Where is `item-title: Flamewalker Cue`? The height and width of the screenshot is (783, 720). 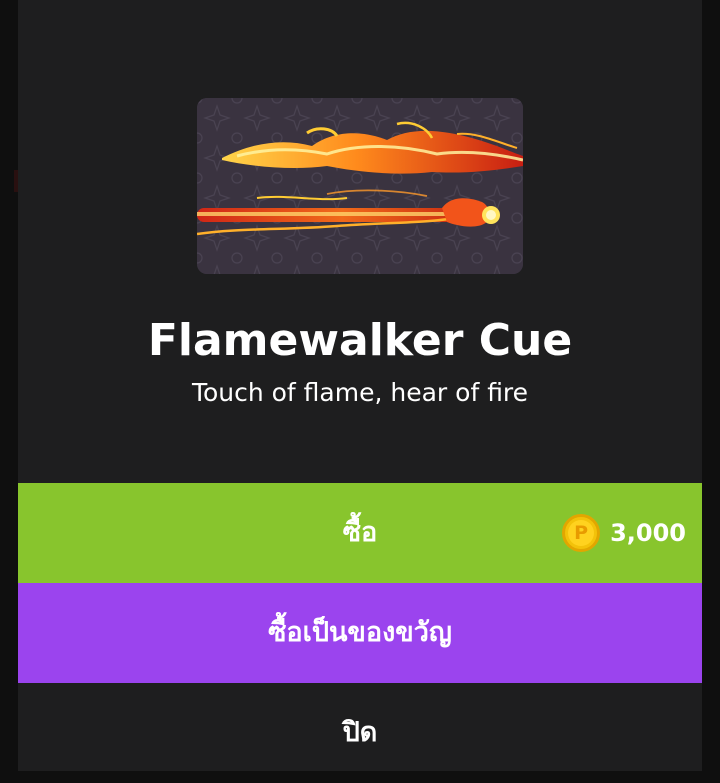
item-title: Flamewalker Cue is located at coordinates (360, 340).